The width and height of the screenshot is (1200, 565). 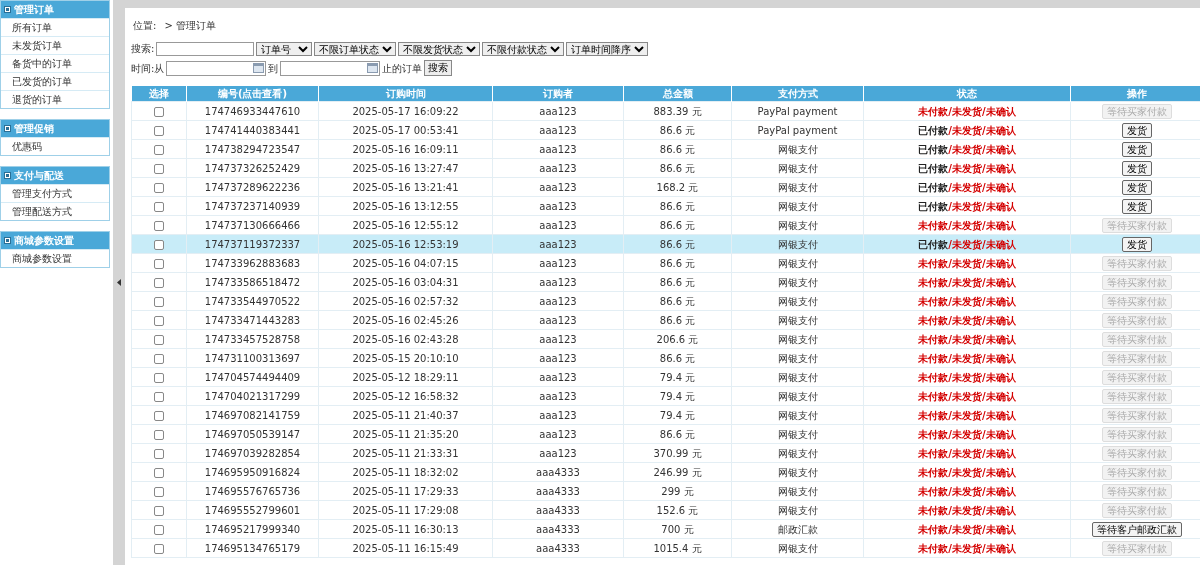 I want to click on breadcrumb-label: 位置:, so click(x=145, y=26).